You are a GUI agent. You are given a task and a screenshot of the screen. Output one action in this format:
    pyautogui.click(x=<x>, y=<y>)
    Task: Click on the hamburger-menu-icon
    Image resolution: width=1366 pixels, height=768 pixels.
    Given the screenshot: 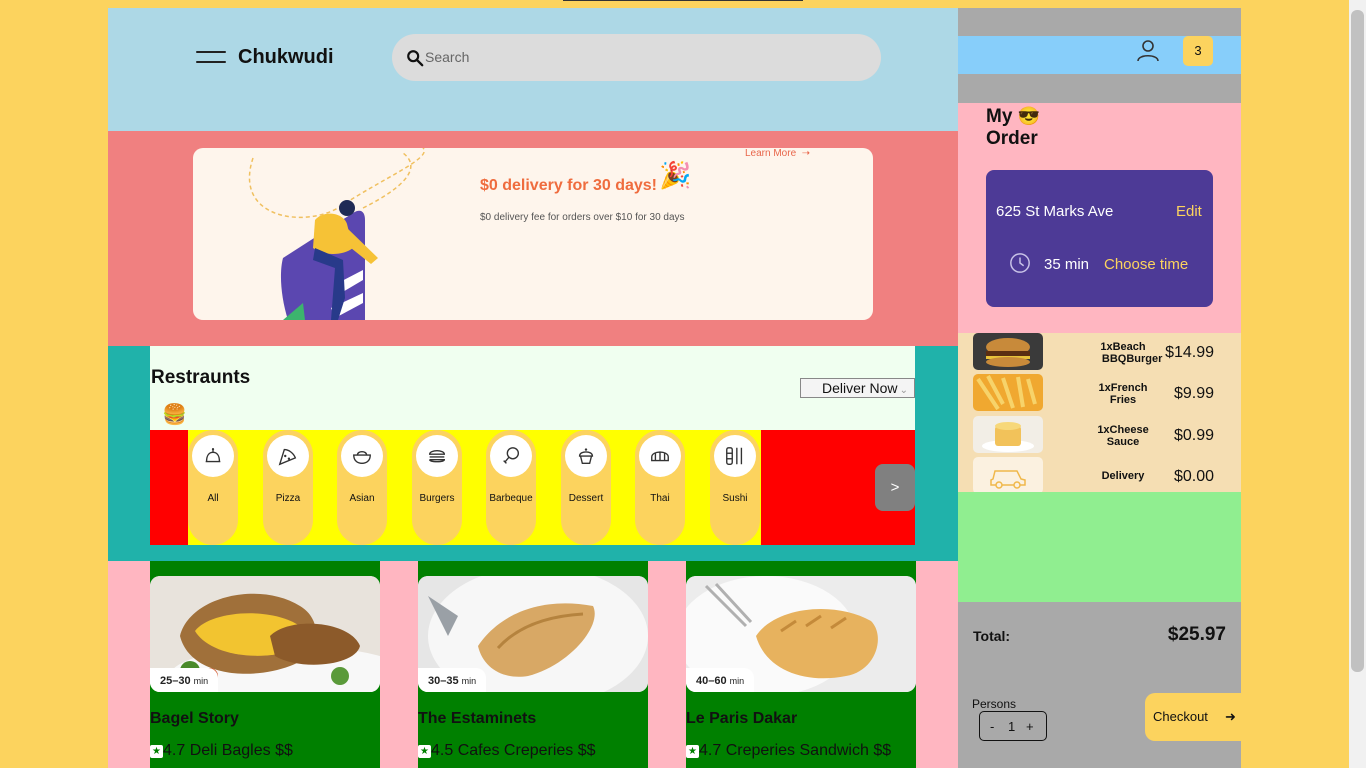 What is the action you would take?
    pyautogui.click(x=211, y=58)
    